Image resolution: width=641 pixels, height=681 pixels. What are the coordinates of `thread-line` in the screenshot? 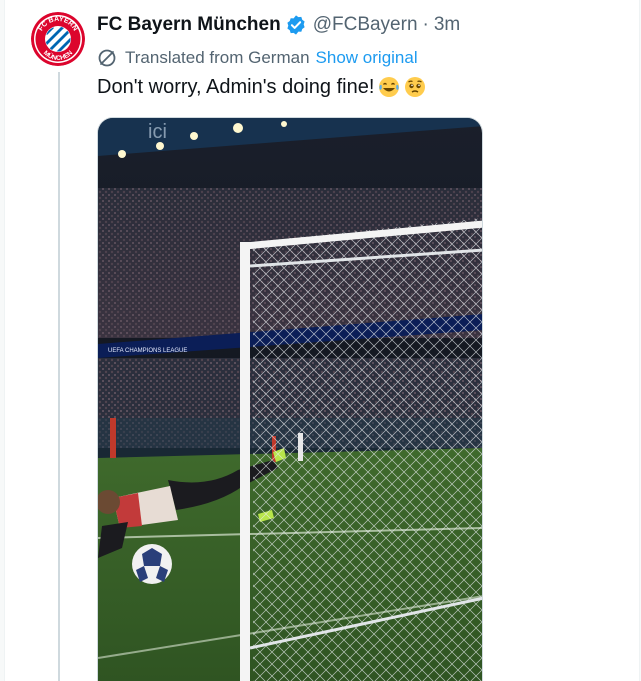 It's located at (59, 376).